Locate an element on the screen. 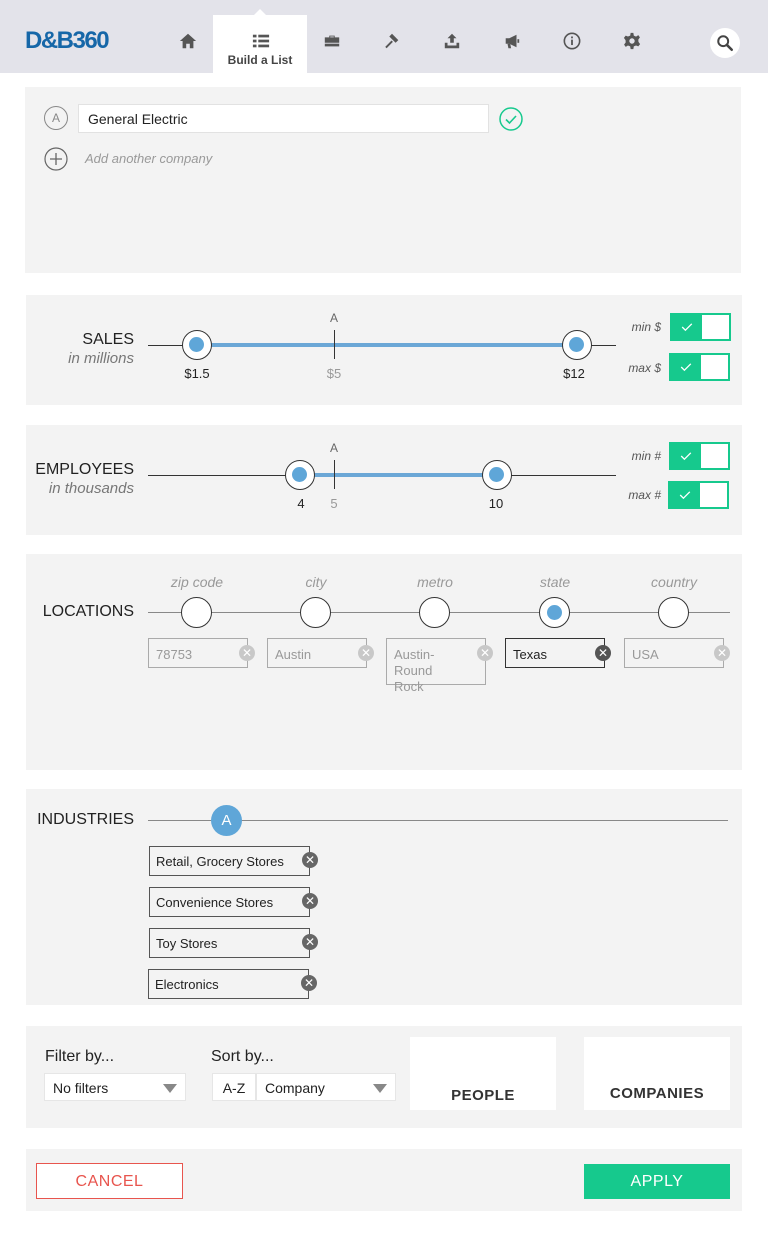 The image size is (768, 1235). location-field-zip: 78753 is located at coordinates (198, 653).